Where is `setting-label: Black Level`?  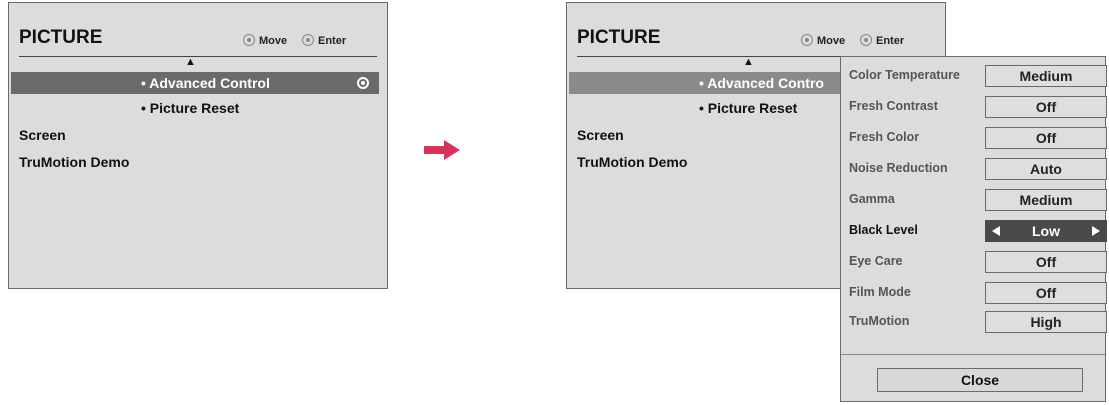
setting-label: Black Level is located at coordinates (883, 230).